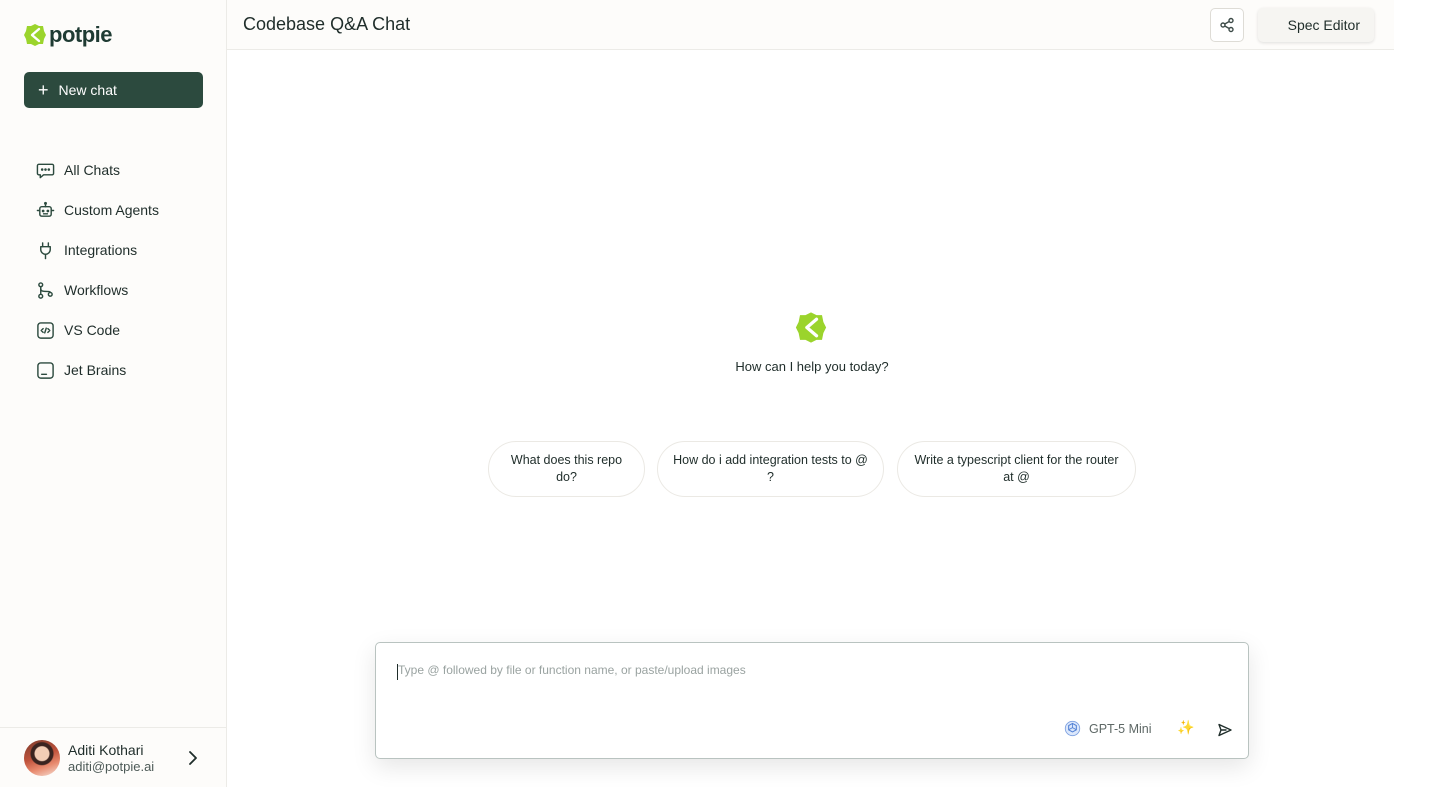 This screenshot has height=787, width=1438. What do you see at coordinates (45, 209) in the screenshot?
I see `bot-icon` at bounding box center [45, 209].